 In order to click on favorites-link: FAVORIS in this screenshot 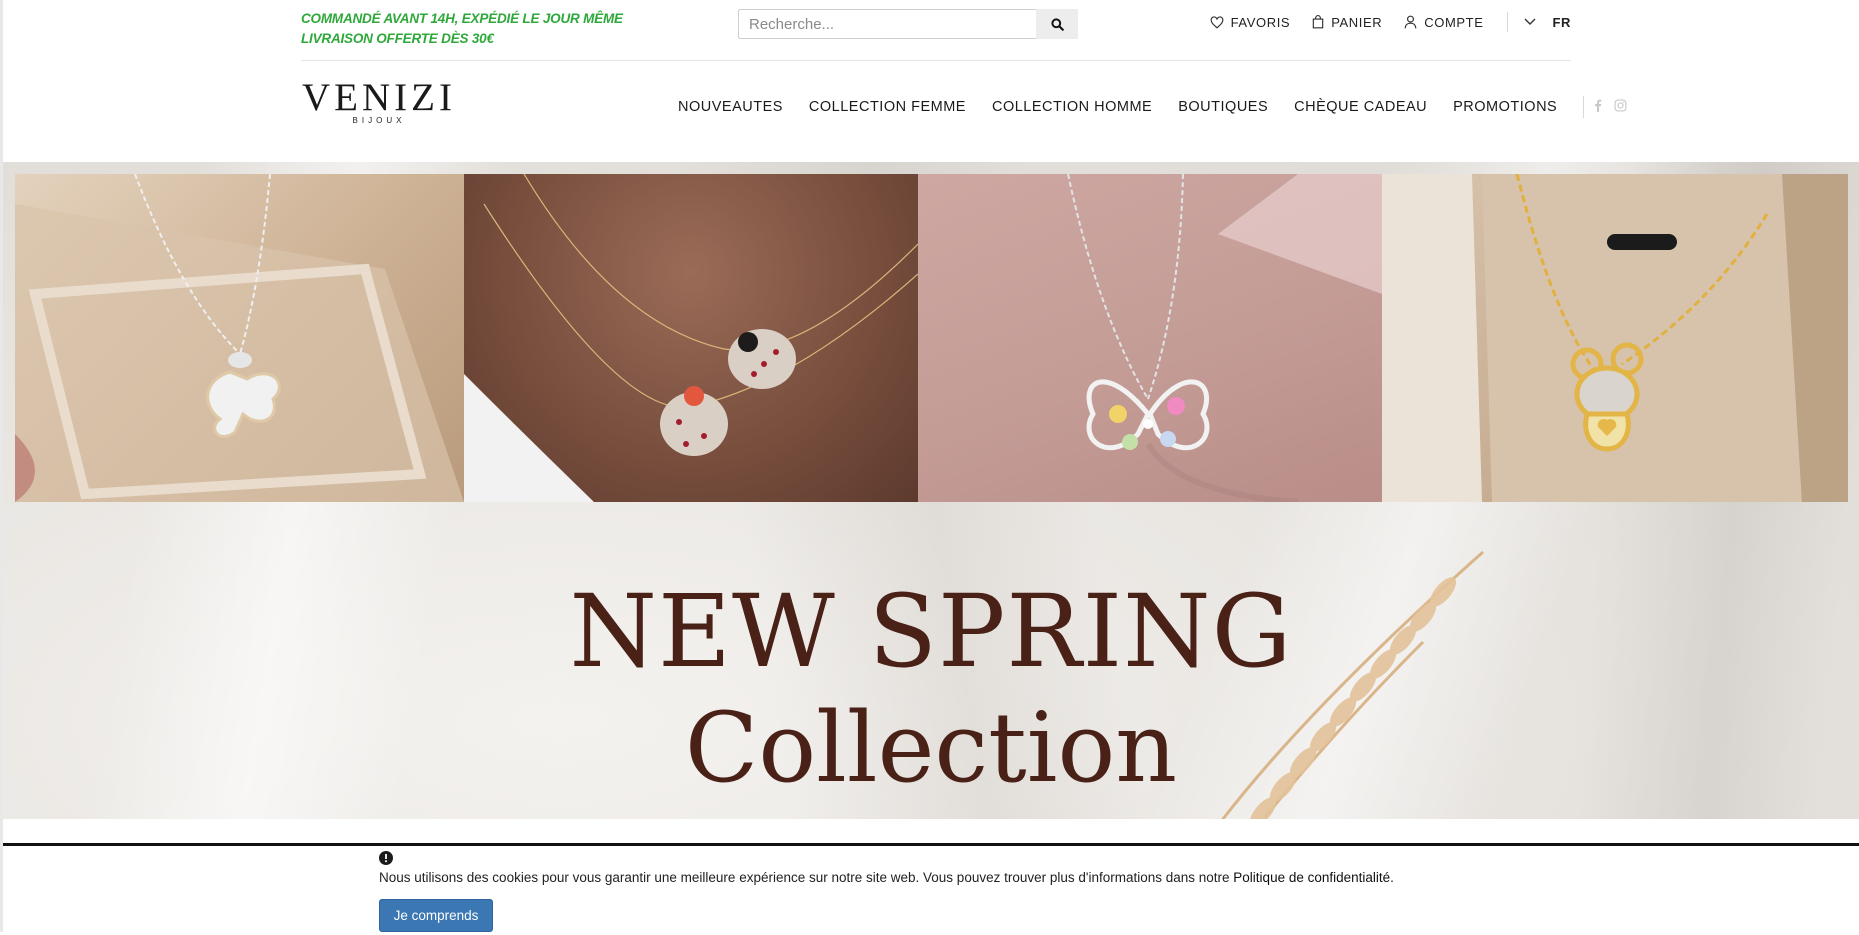, I will do `click(1250, 22)`.